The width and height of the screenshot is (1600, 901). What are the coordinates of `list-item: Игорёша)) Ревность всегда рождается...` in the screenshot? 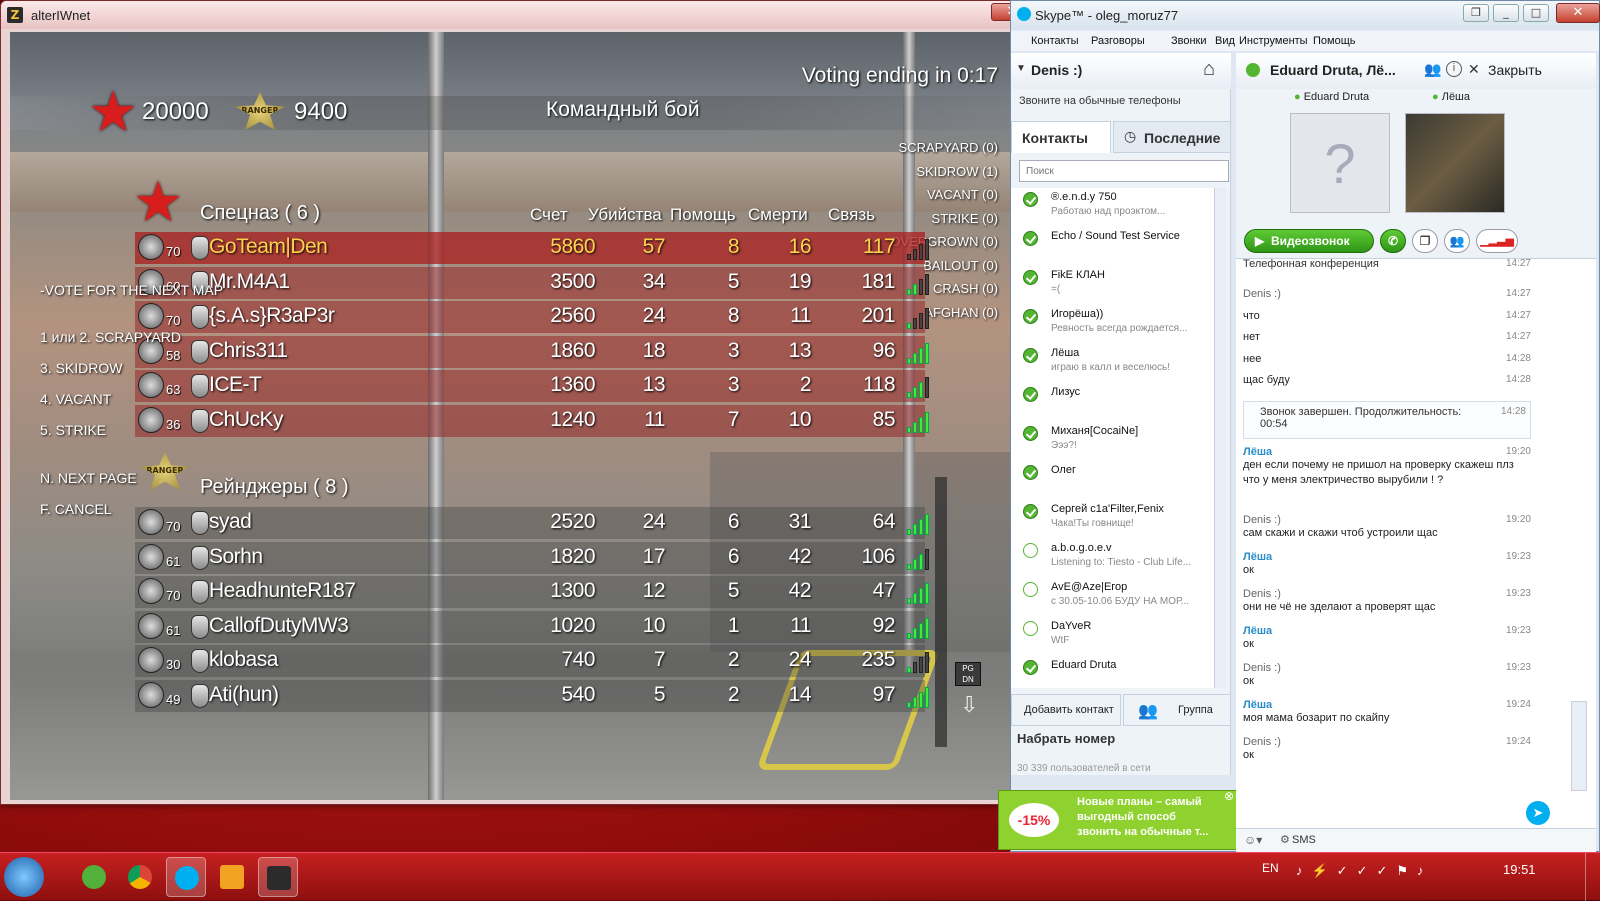 It's located at (1116, 324).